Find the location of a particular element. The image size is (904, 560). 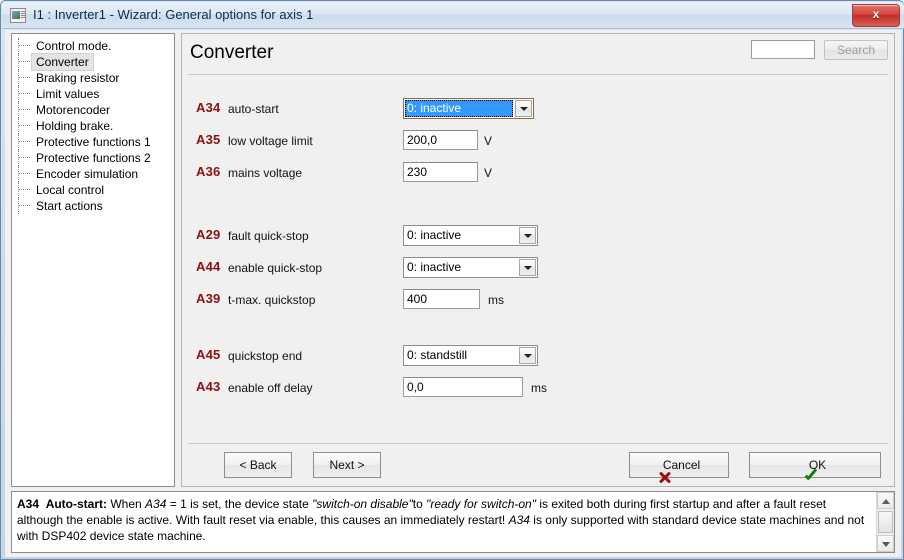

sidebar-item-start-actions: Start actions is located at coordinates (93, 206).